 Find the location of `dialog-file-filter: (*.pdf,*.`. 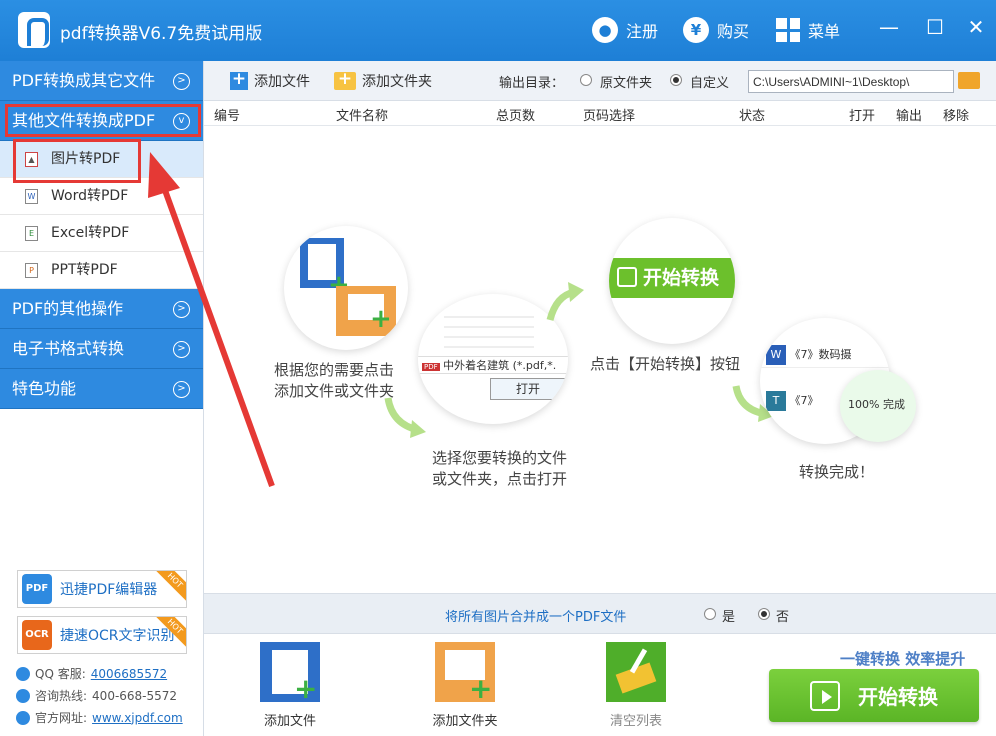

dialog-file-filter: (*.pdf,*. is located at coordinates (534, 365).